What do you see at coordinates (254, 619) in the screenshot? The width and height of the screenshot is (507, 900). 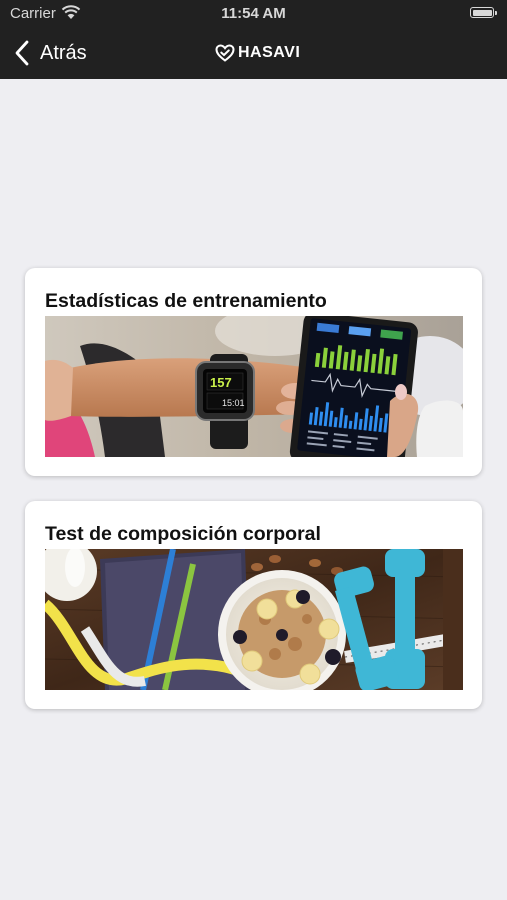 I see `healthy-breakfast-dumbbells-measuring-tape-photo` at bounding box center [254, 619].